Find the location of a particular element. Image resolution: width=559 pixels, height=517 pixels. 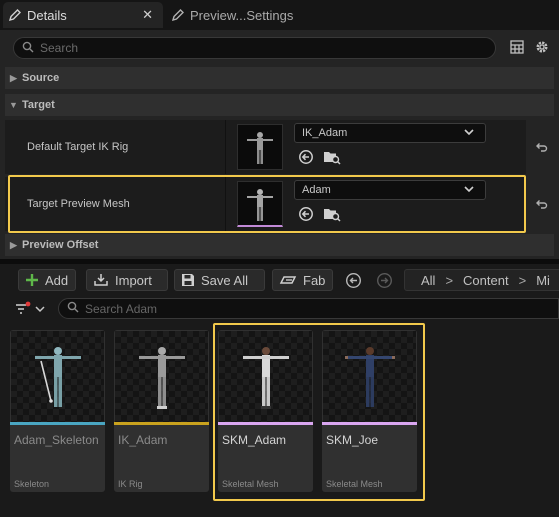

preview-mesh-combo: Adam is located at coordinates (390, 190).